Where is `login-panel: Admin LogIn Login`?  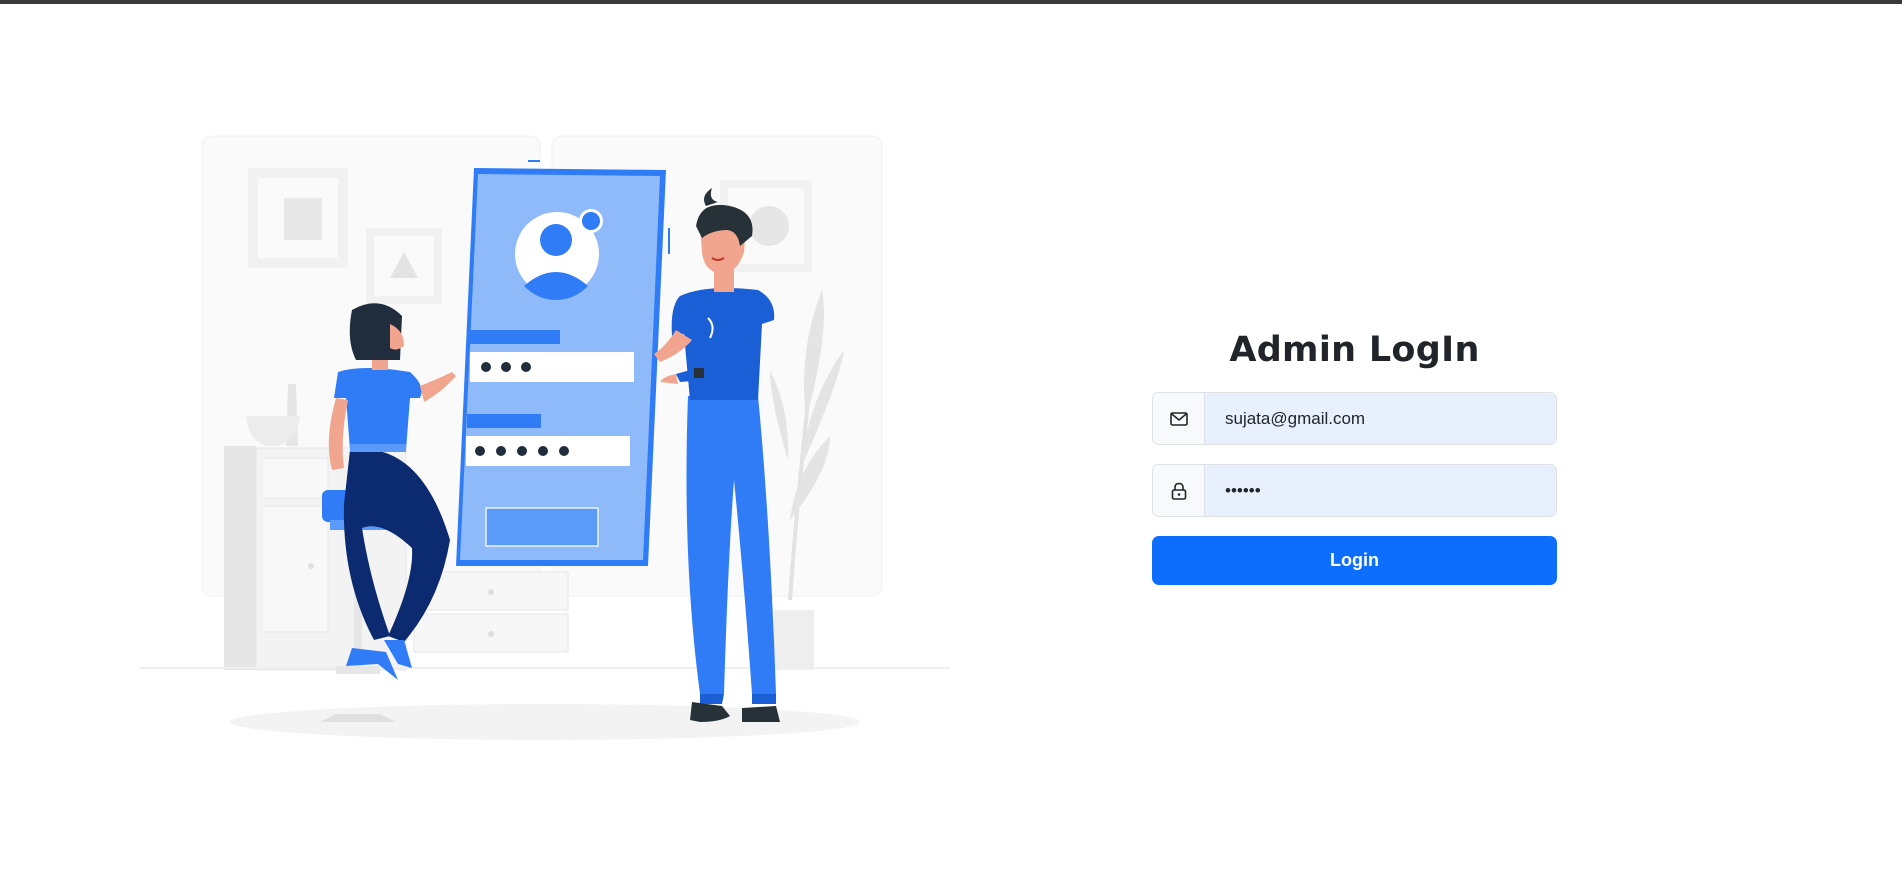
login-panel: Admin LogIn Login is located at coordinates (1354, 457).